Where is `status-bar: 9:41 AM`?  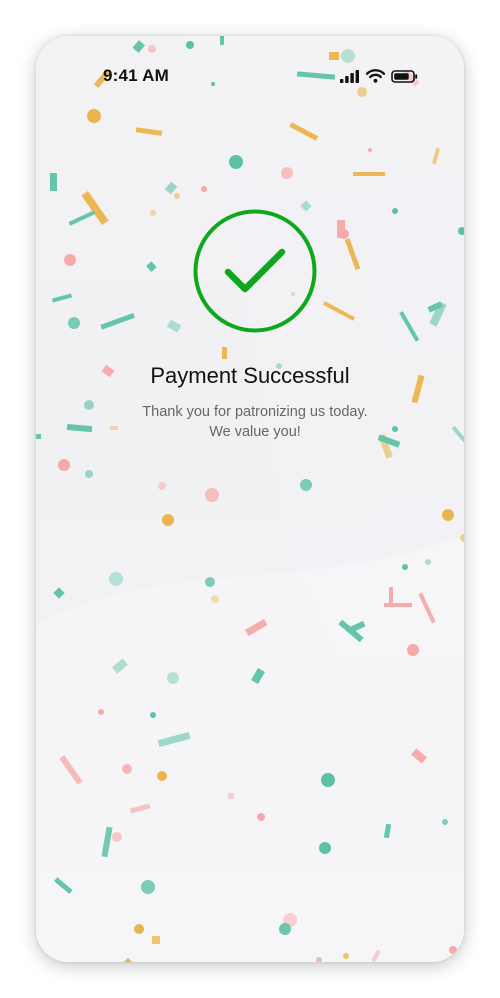 status-bar: 9:41 AM is located at coordinates (250, 76).